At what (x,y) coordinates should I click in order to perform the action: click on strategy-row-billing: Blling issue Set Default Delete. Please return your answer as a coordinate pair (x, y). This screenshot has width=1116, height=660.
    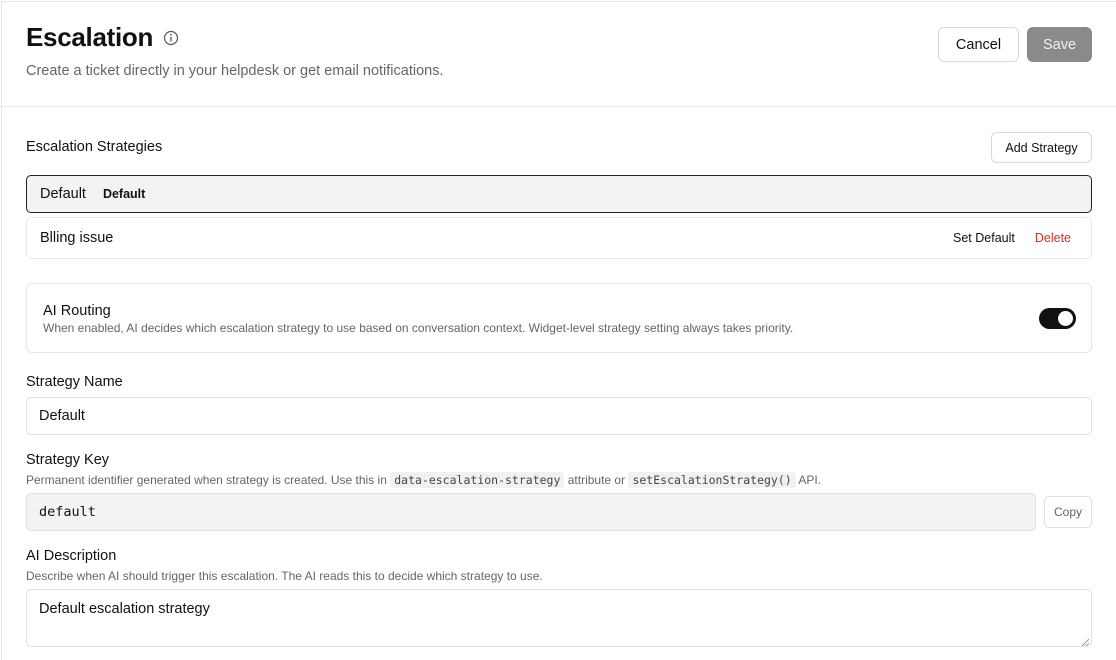
    Looking at the image, I should click on (559, 238).